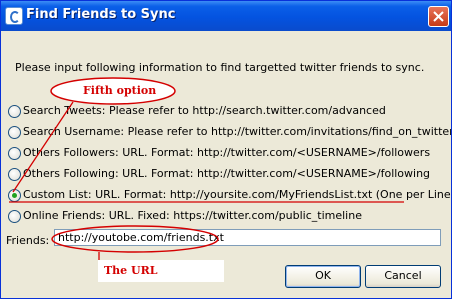  I want to click on close-icon, so click(438, 16).